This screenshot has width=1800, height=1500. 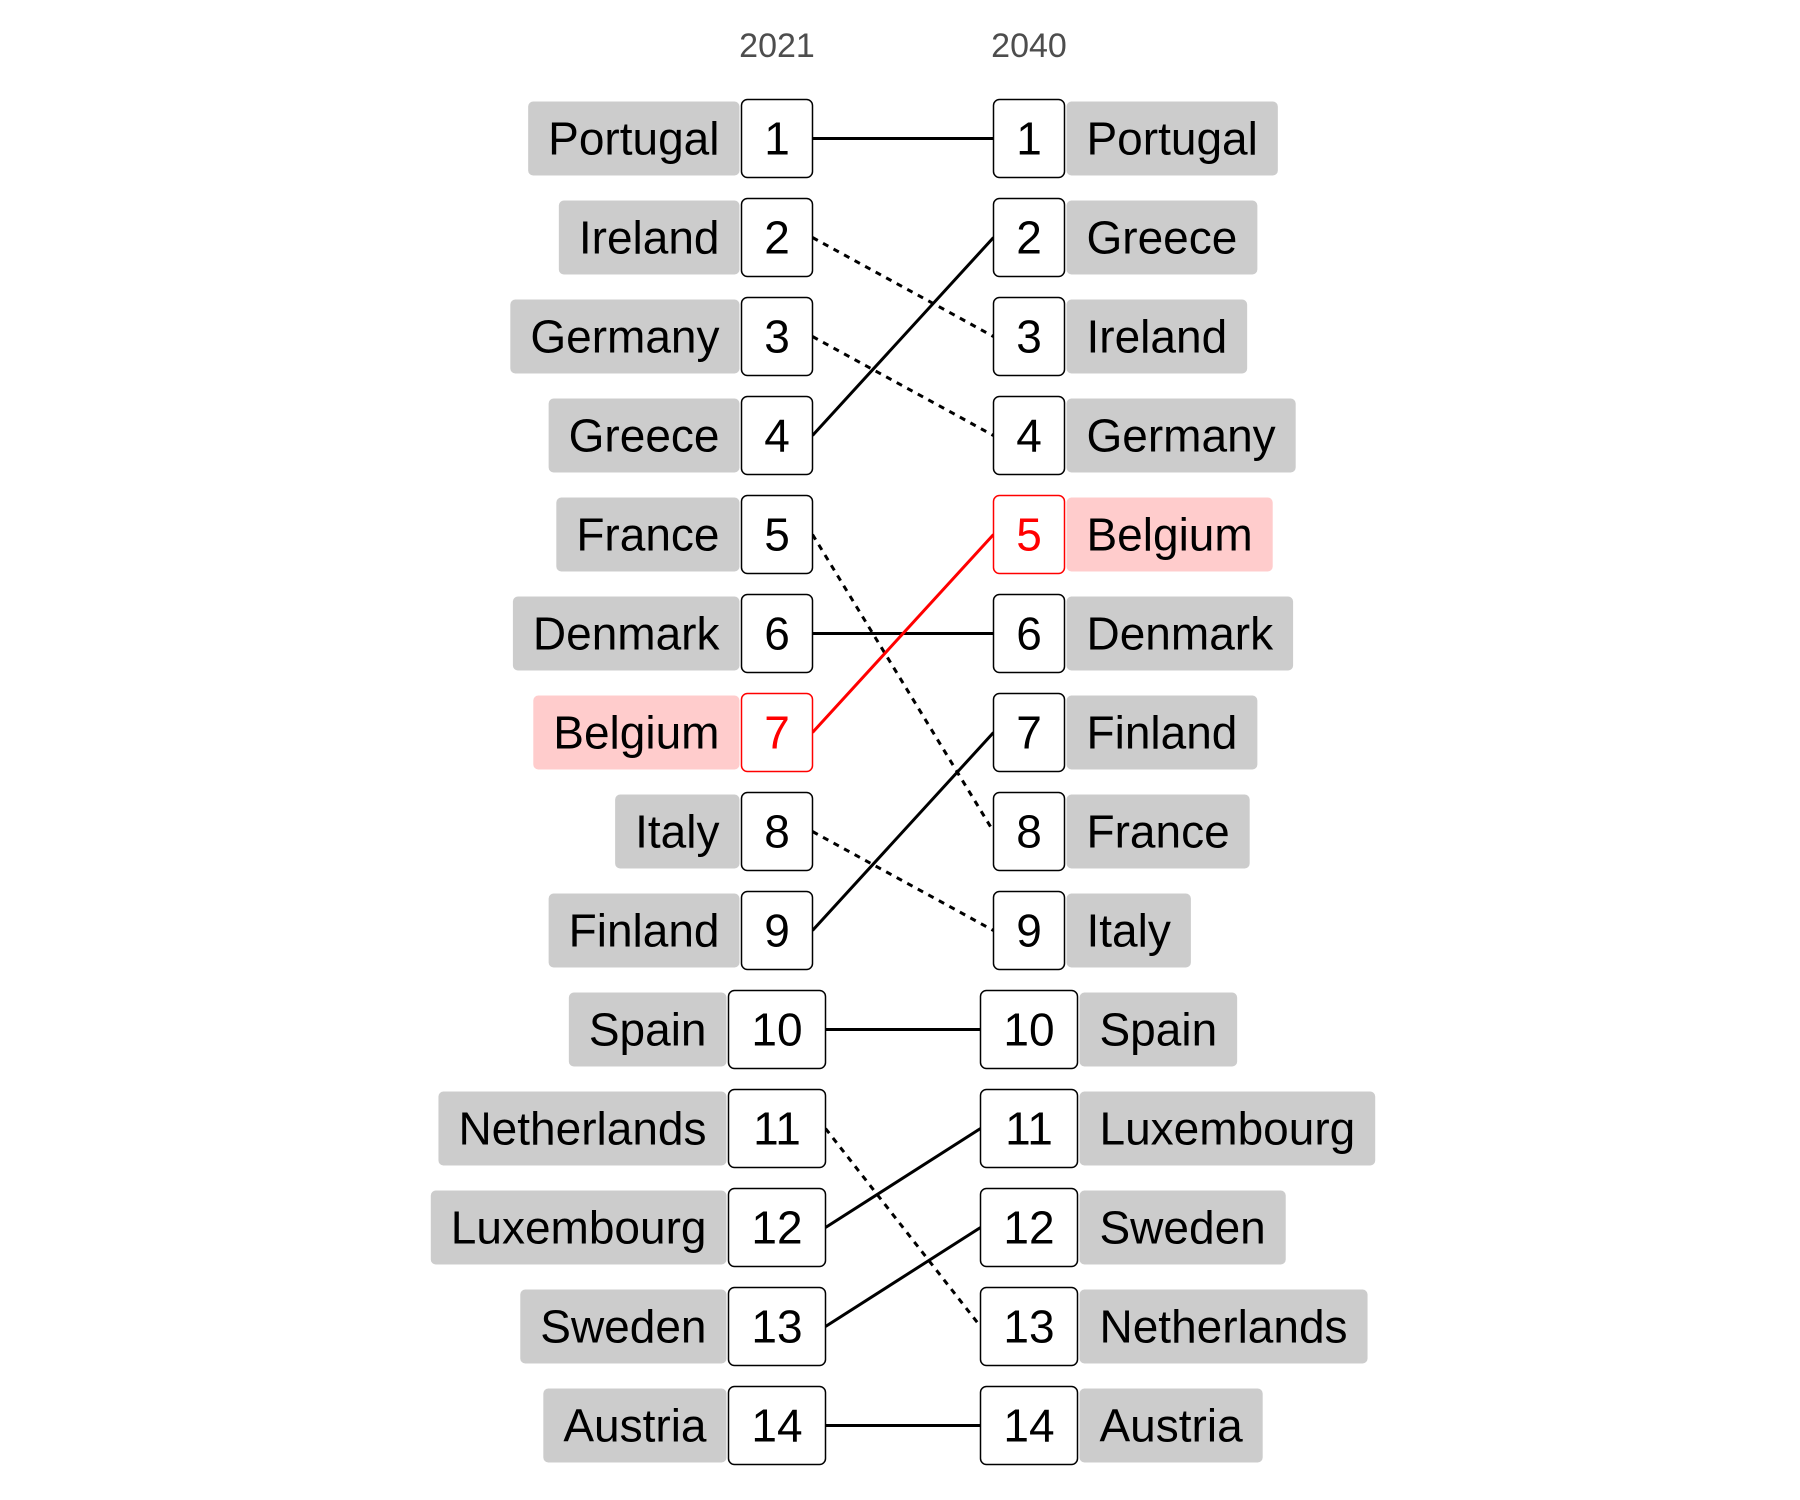 I want to click on connector-ireland, so click(x=903, y=287).